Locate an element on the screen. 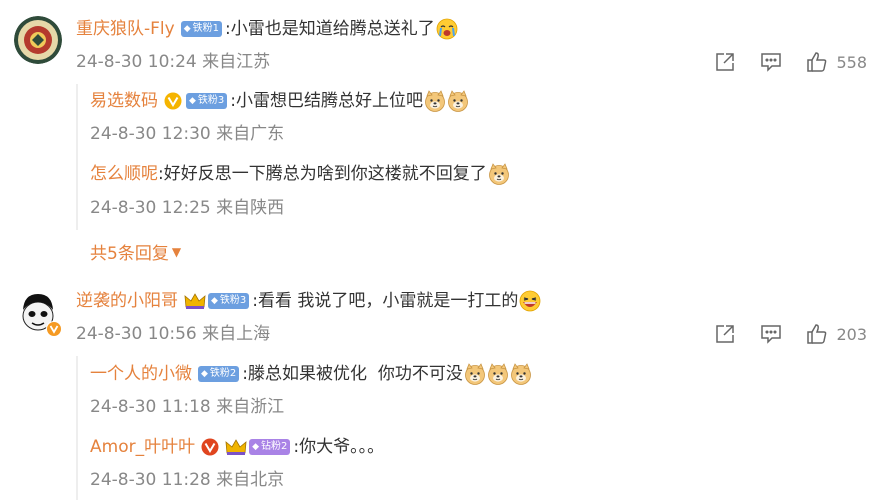 This screenshot has height=500, width=881. more-replies-button: 共5条回复 ▼ is located at coordinates (135, 251).